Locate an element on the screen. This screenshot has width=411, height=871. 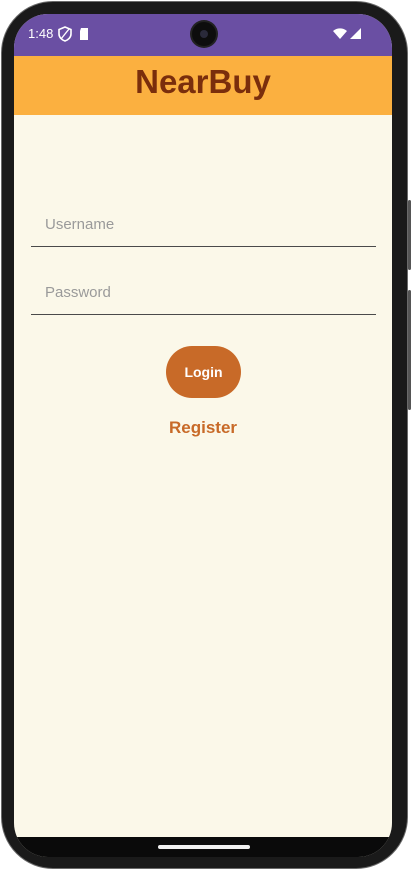
home-indicator is located at coordinates (204, 847).